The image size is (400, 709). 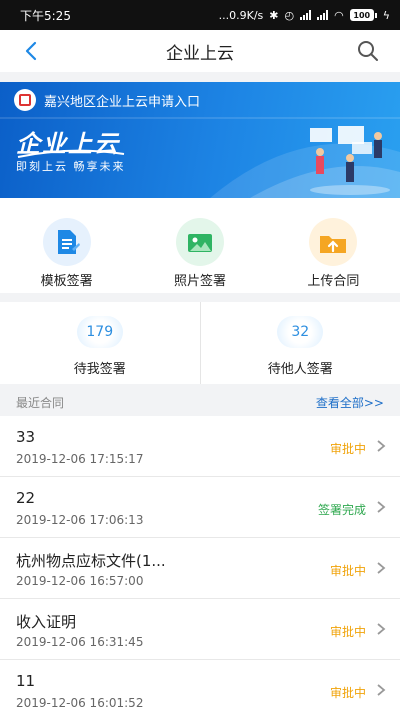 What do you see at coordinates (80, 642) in the screenshot?
I see `contract-time: 2019-12-06 16:31:45` at bounding box center [80, 642].